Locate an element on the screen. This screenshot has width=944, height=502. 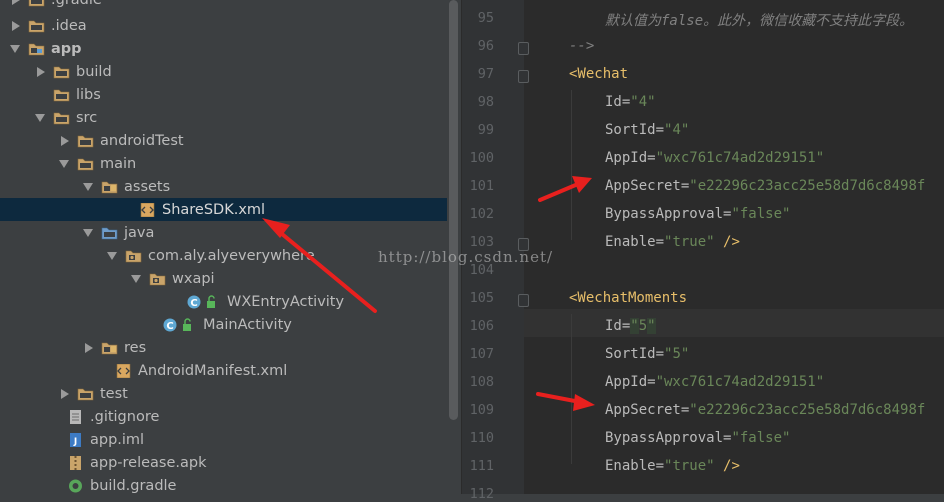
package-icon is located at coordinates (157, 279).